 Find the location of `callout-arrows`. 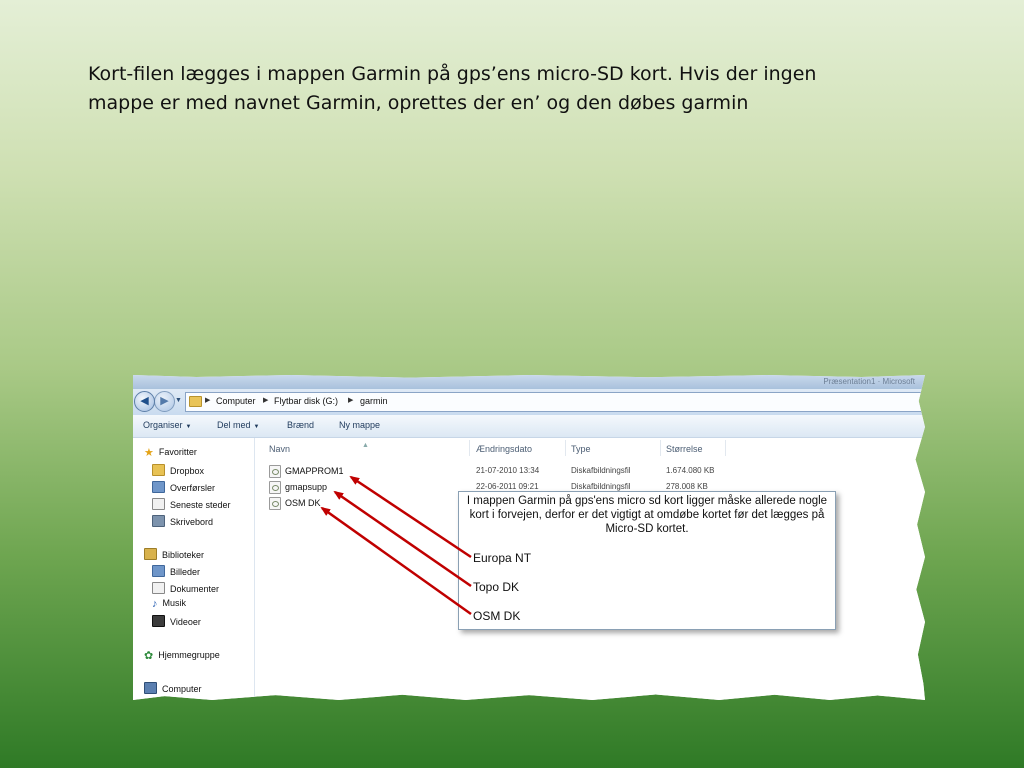

callout-arrows is located at coordinates (396, 545).